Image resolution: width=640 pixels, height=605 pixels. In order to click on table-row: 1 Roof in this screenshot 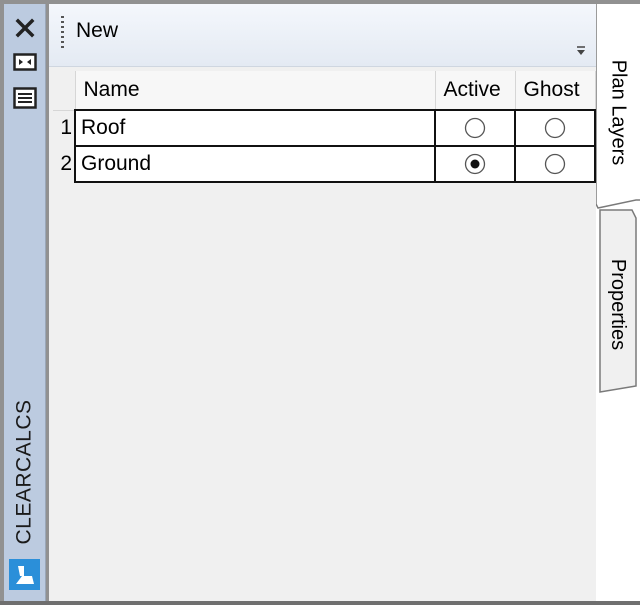, I will do `click(324, 128)`.